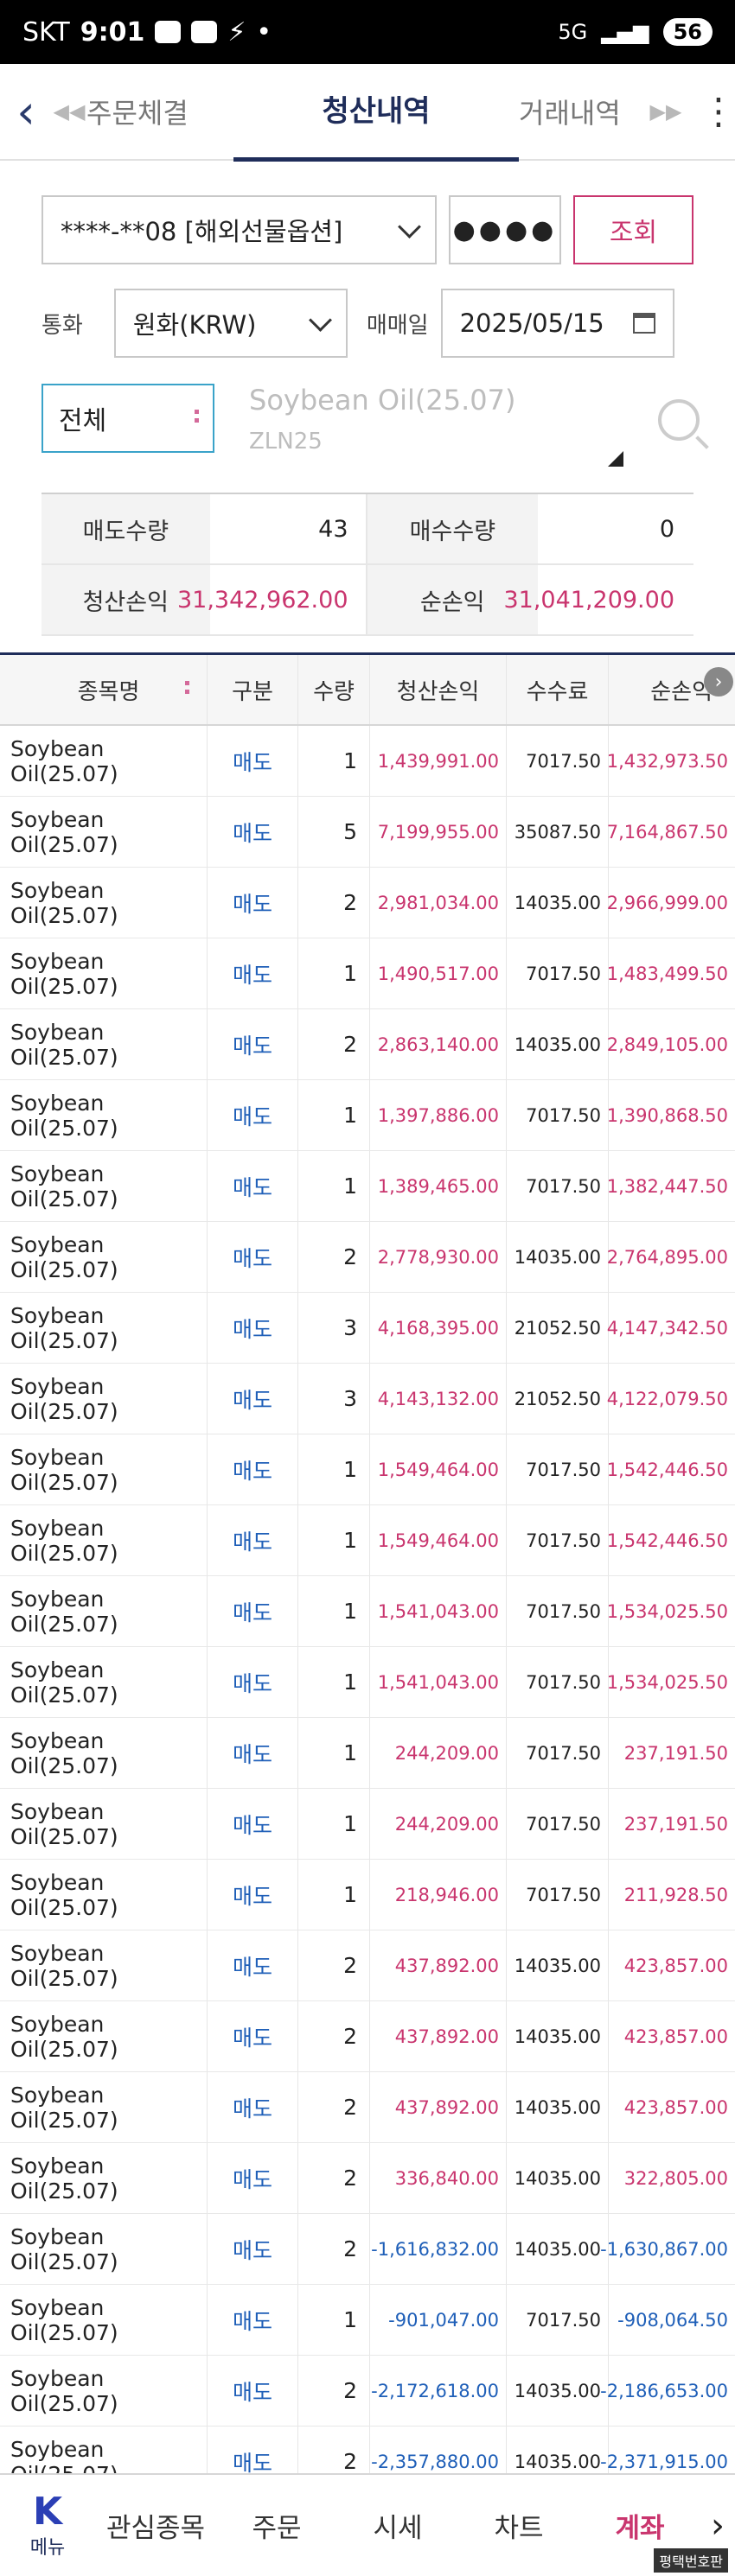  Describe the element at coordinates (691, 2560) in the screenshot. I see `watermark: 평택번호판` at that location.